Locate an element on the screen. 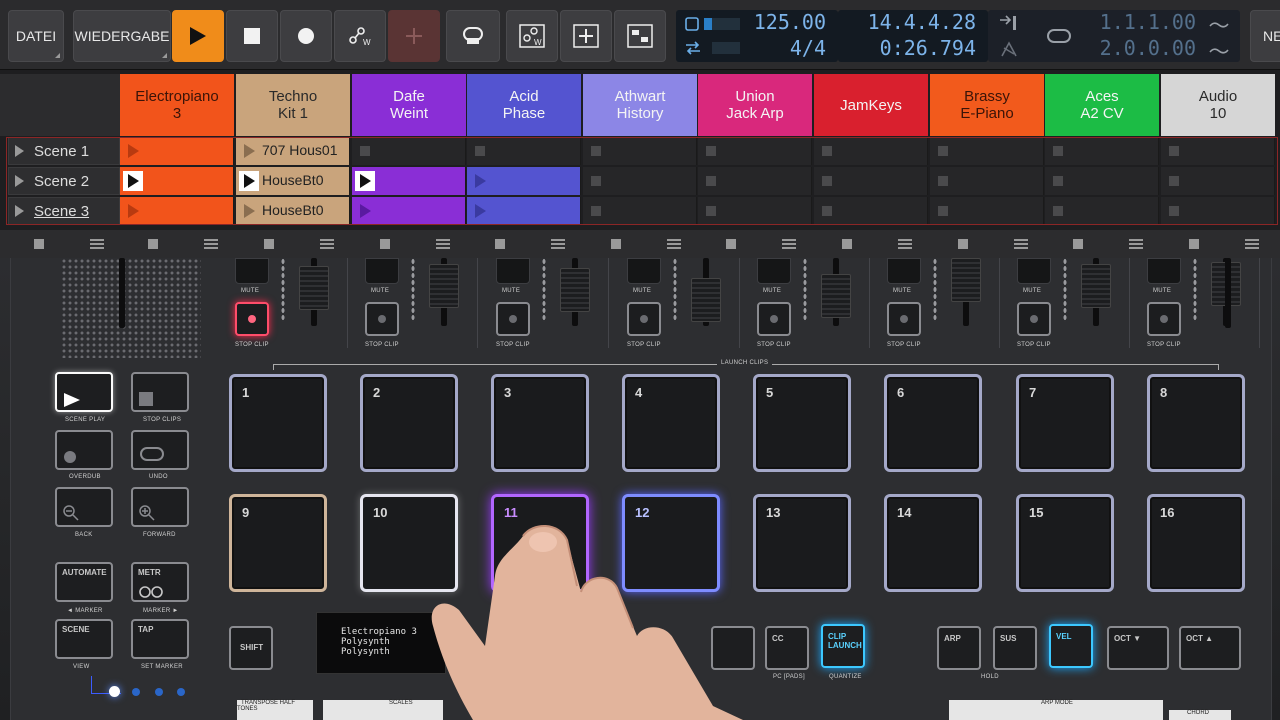  play-button is located at coordinates (198, 36).